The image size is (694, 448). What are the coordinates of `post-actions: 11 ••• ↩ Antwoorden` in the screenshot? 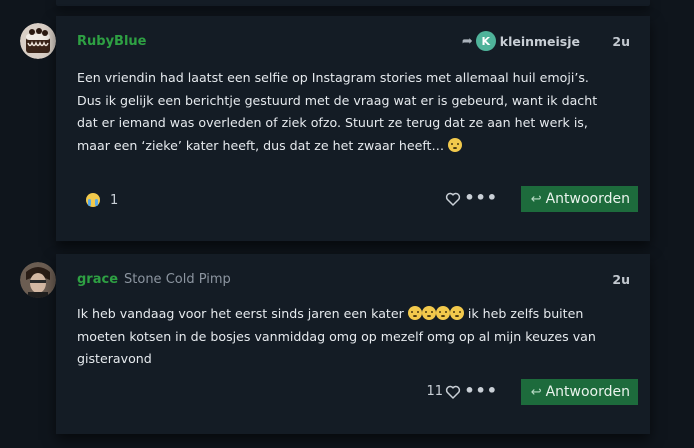 It's located at (347, 393).